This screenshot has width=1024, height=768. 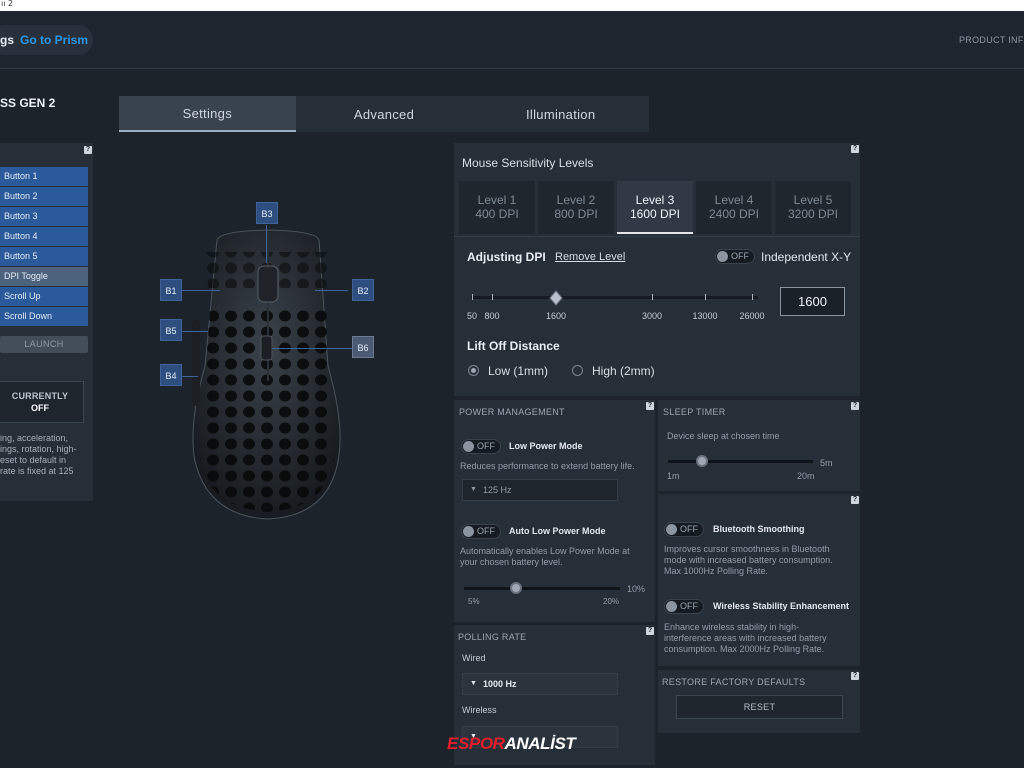 I want to click on nav-fragment: gs, so click(x=7, y=40).